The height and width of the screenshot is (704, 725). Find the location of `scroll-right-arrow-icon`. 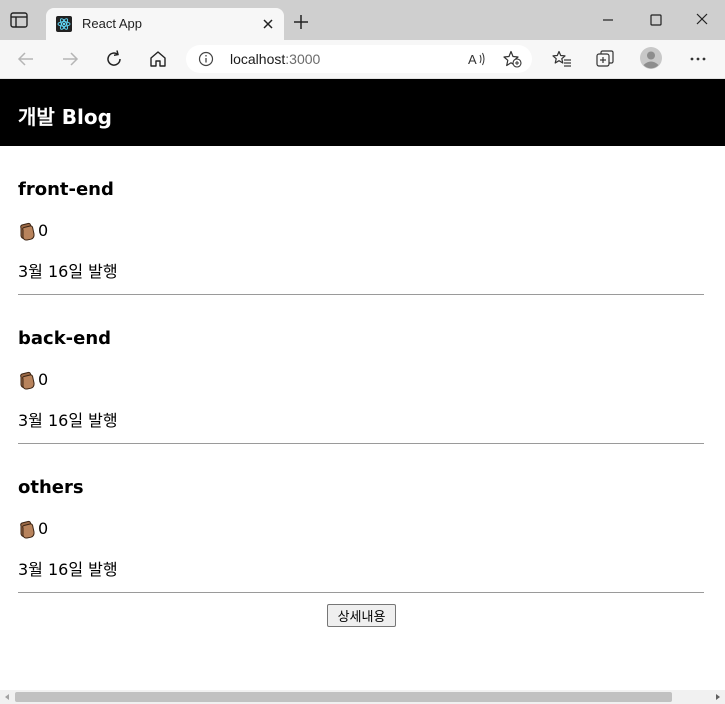

scroll-right-arrow-icon is located at coordinates (718, 697).